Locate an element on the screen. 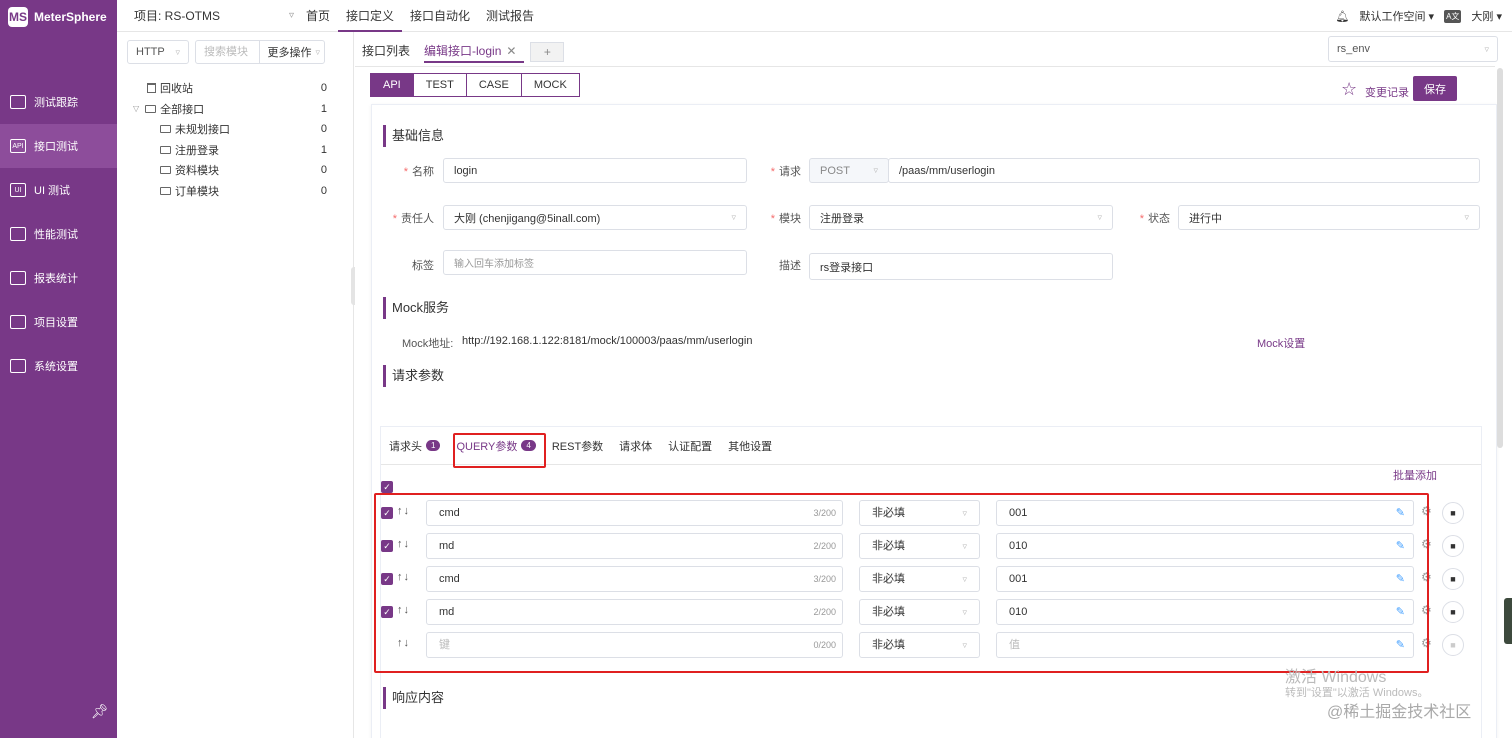 Image resolution: width=1512 pixels, height=738 pixels. close-icon: ✕ is located at coordinates (511, 51).